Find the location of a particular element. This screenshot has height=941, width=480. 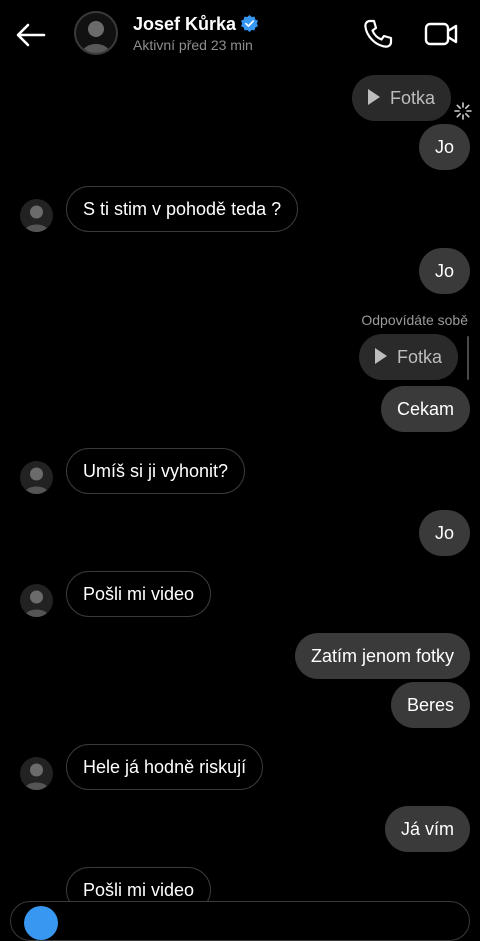

phone-call-icon is located at coordinates (378, 34).